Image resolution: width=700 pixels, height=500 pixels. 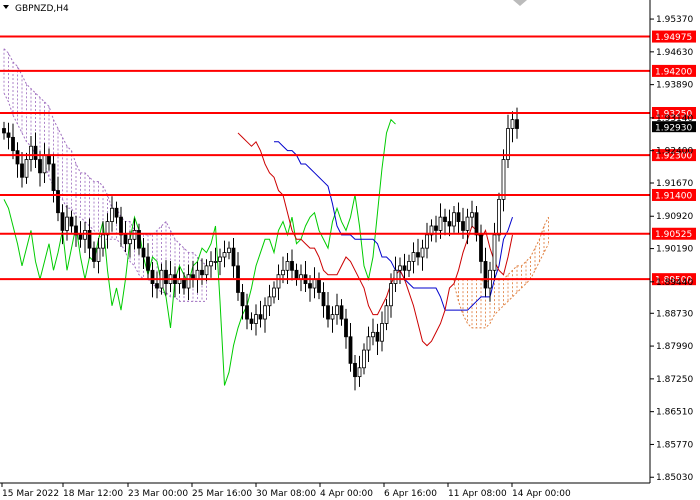 What do you see at coordinates (410, 494) in the screenshot?
I see `time-tick-label: 6 Apr 16:00` at bounding box center [410, 494].